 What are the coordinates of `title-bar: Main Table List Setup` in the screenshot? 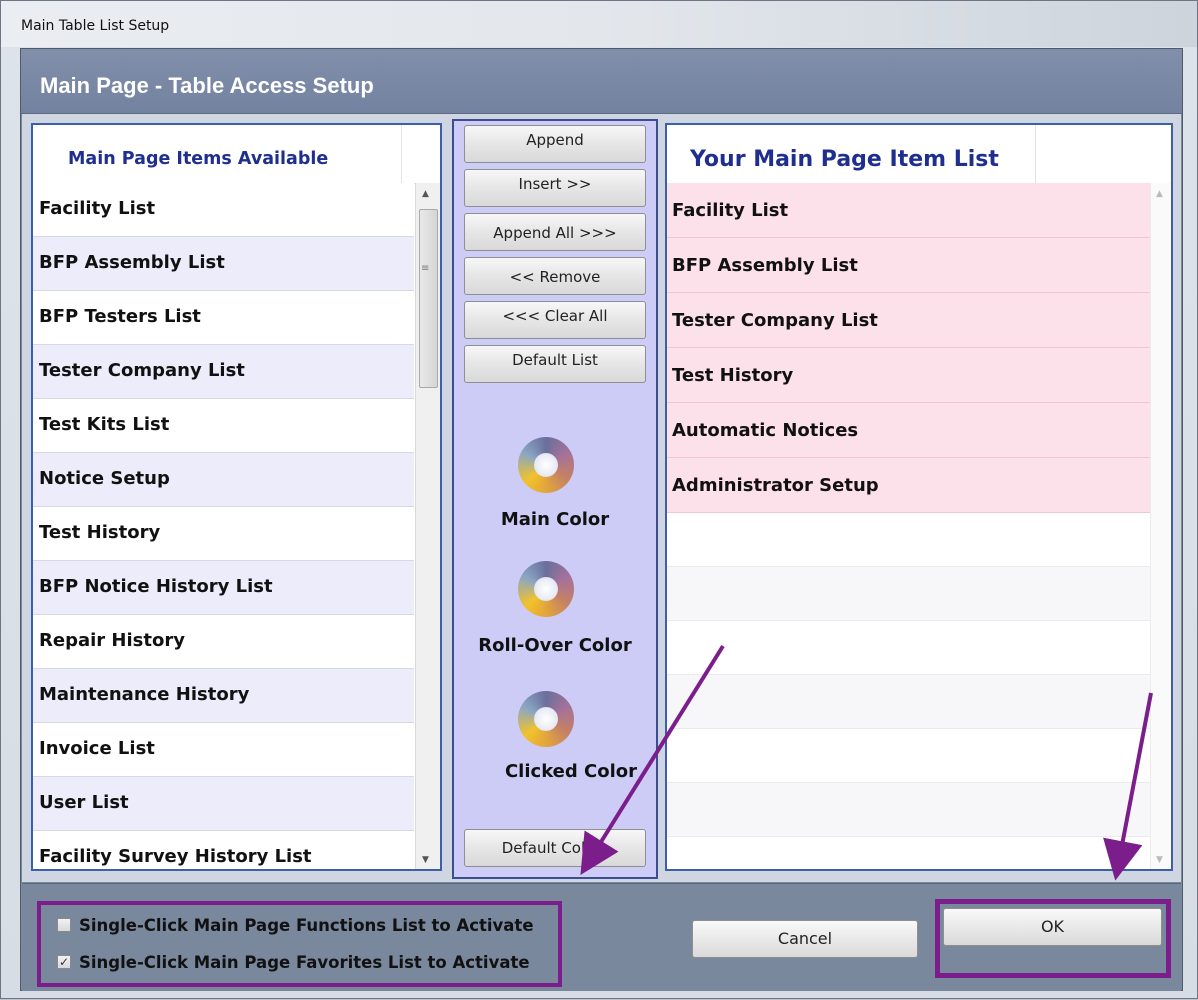 It's located at (599, 24).